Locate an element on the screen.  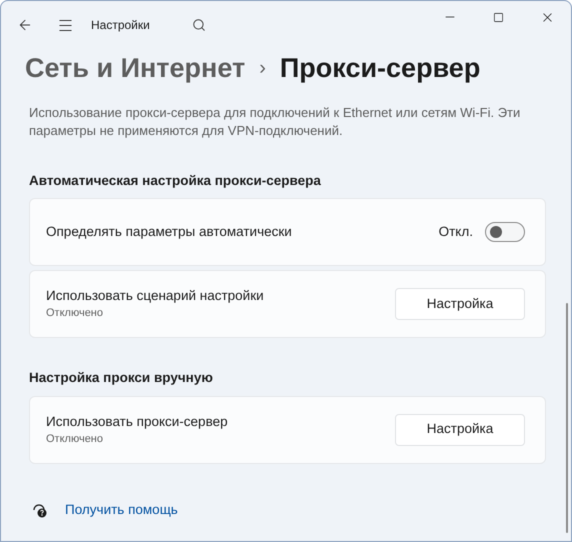
help-link: Получить помощь is located at coordinates (121, 510).